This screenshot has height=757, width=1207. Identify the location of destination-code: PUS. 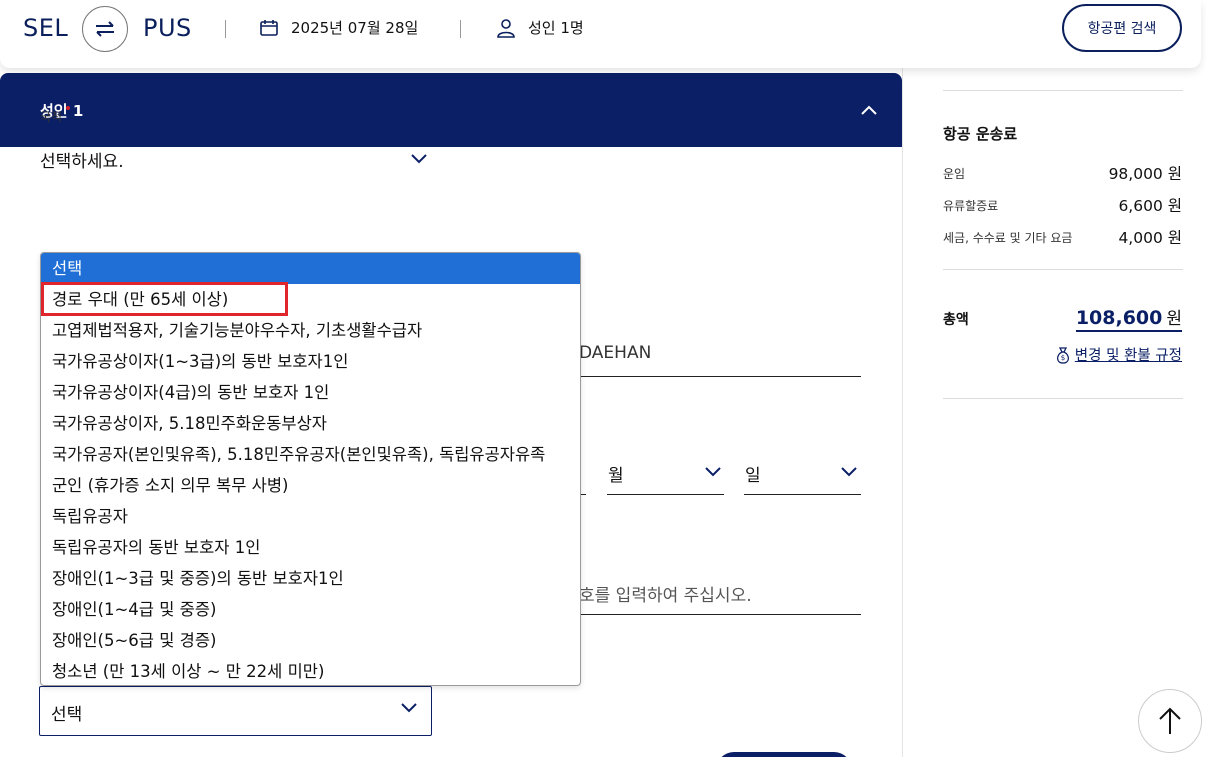
(167, 28).